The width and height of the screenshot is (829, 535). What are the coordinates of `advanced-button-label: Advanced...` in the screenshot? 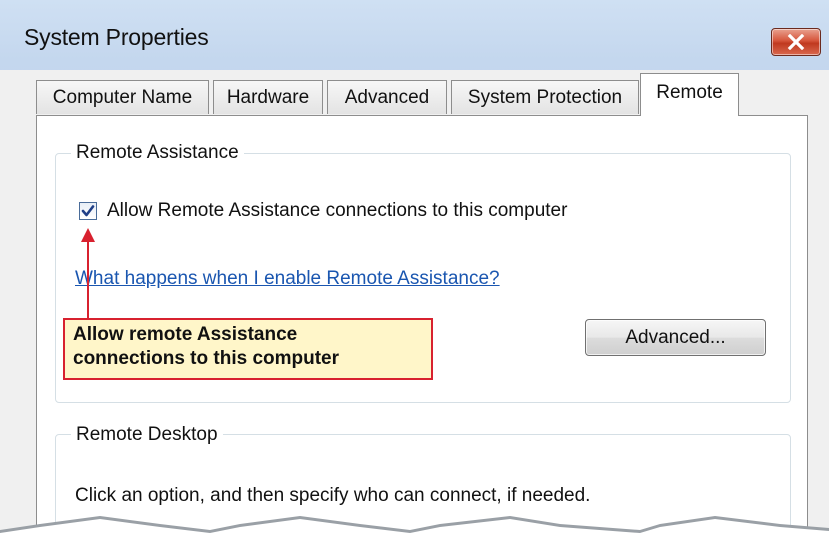 It's located at (675, 337).